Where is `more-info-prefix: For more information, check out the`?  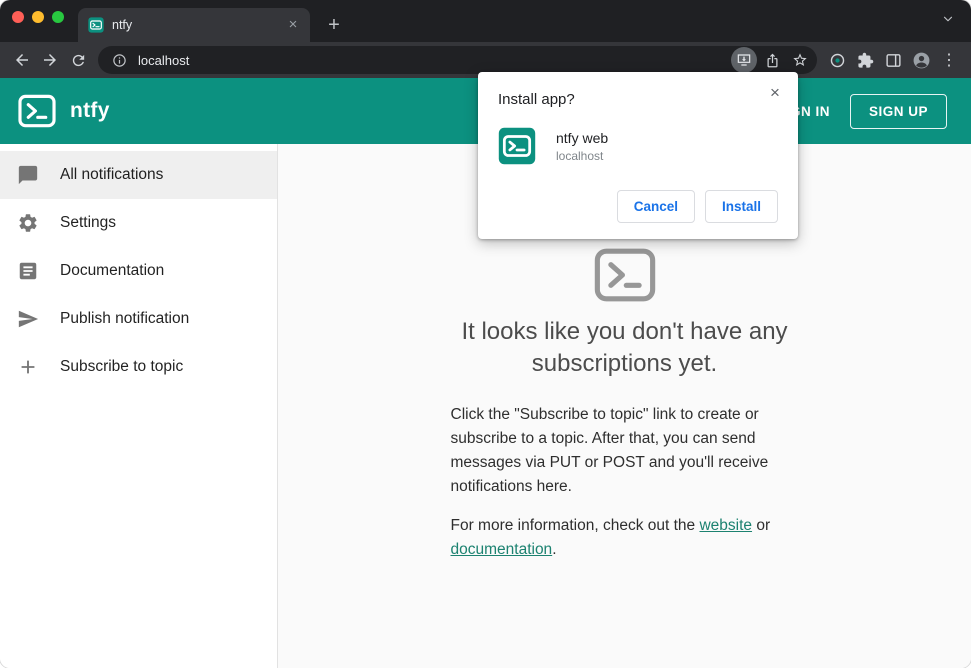 more-info-prefix: For more information, check out the is located at coordinates (575, 525).